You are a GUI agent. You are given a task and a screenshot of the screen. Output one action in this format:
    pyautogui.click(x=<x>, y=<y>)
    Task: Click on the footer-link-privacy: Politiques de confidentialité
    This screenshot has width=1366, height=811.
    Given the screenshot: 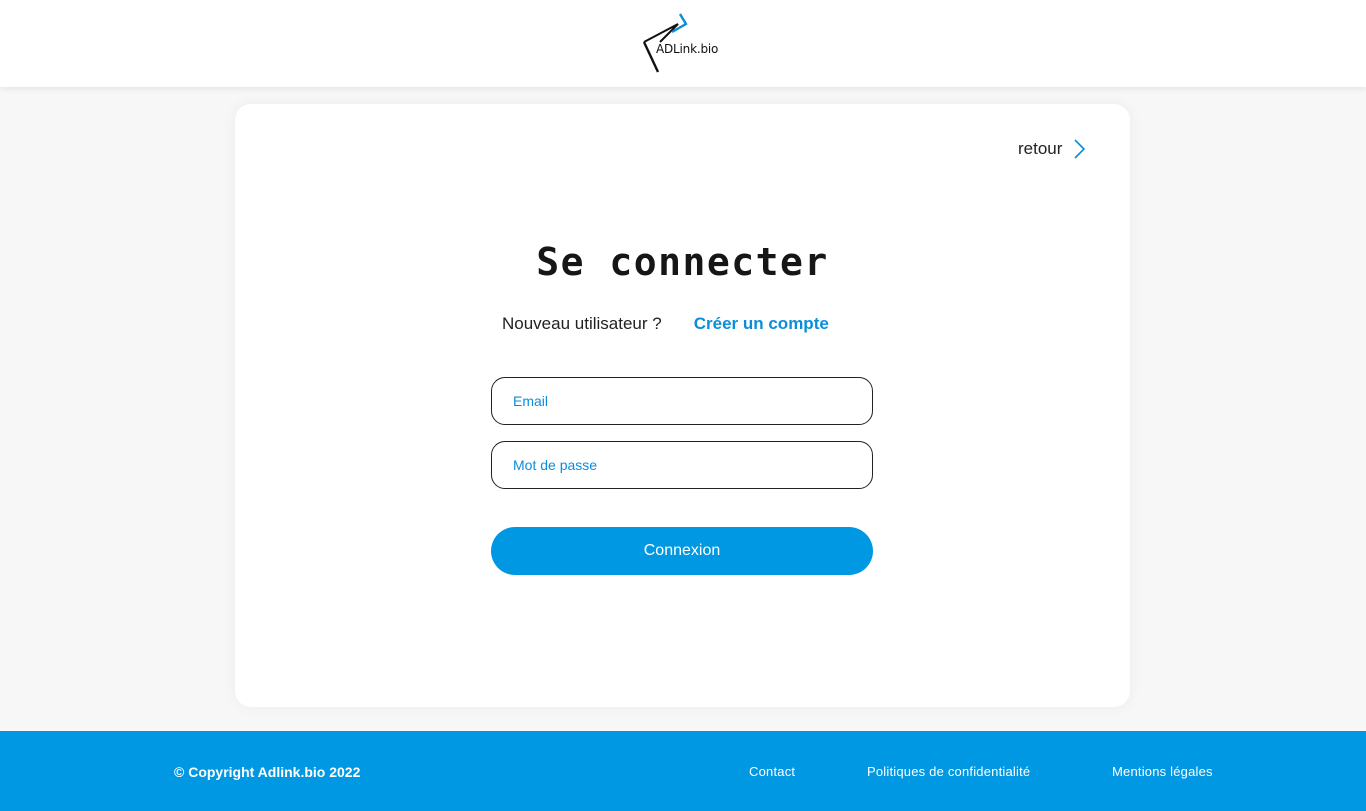 What is the action you would take?
    pyautogui.click(x=948, y=771)
    